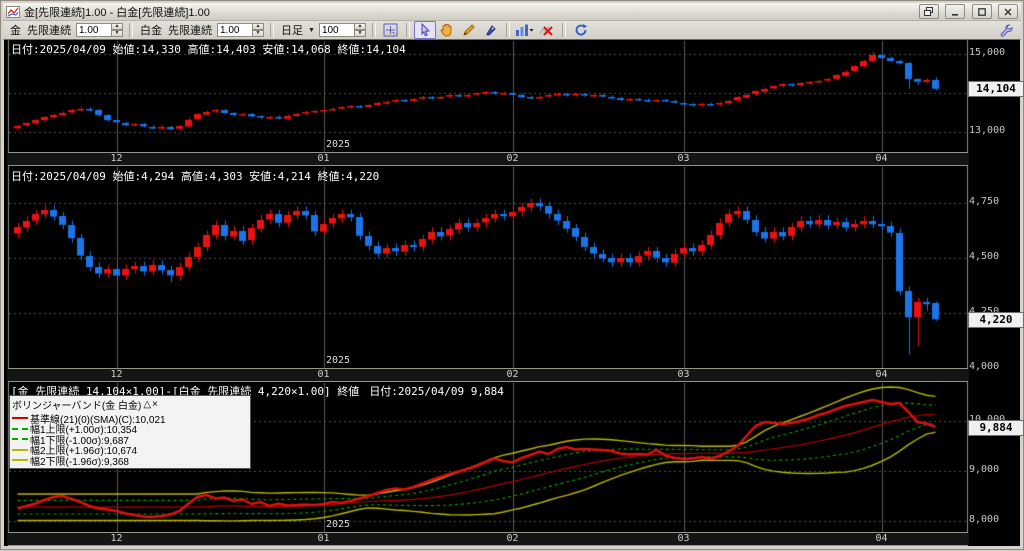 Image resolution: width=1024 pixels, height=551 pixels. I want to click on legend-row-label: 幅2下限(-1.96σ):9,368, so click(79, 460).